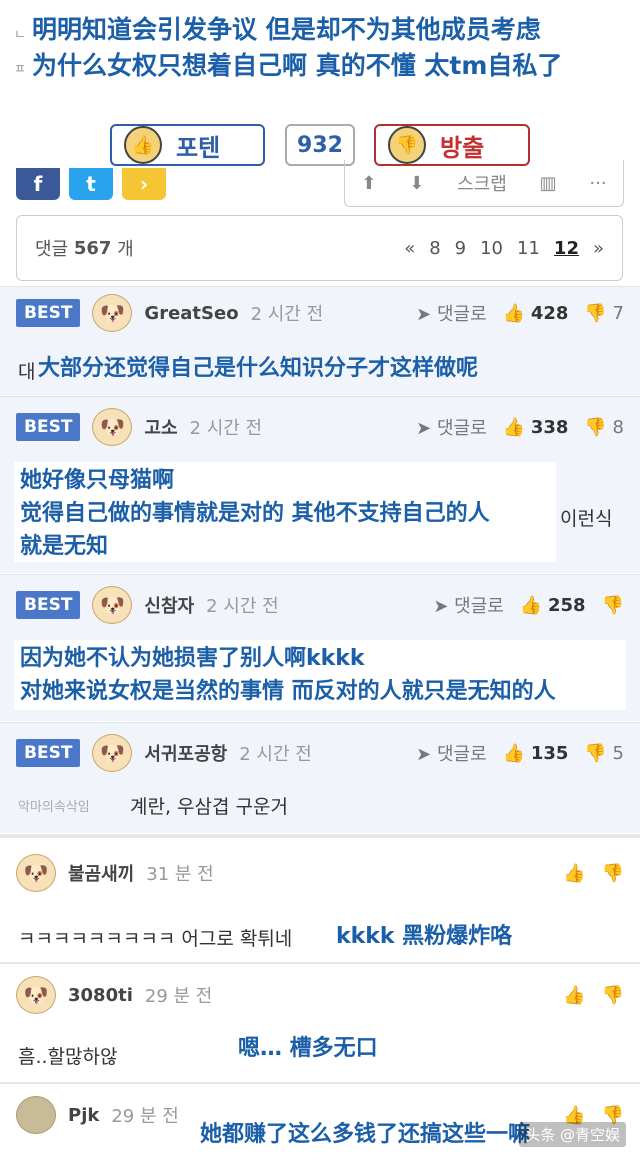  What do you see at coordinates (97, 480) in the screenshot?
I see `comment-caption: 她好像只母猫啊` at bounding box center [97, 480].